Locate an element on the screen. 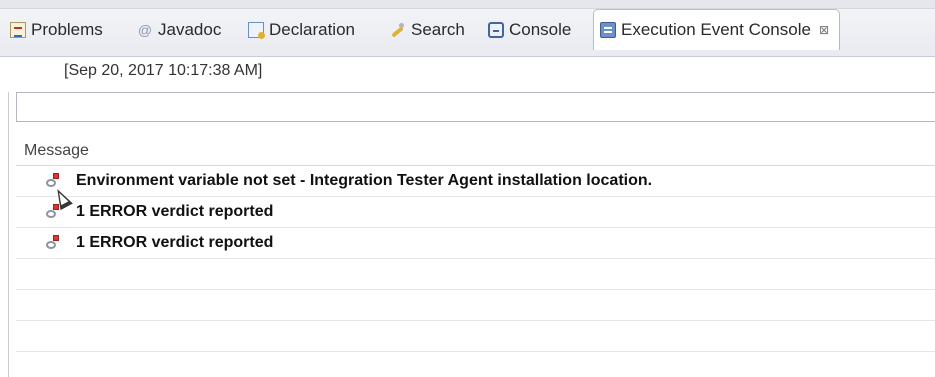 Image resolution: width=935 pixels, height=377 pixels. tab-problems: Problems is located at coordinates (56, 30).